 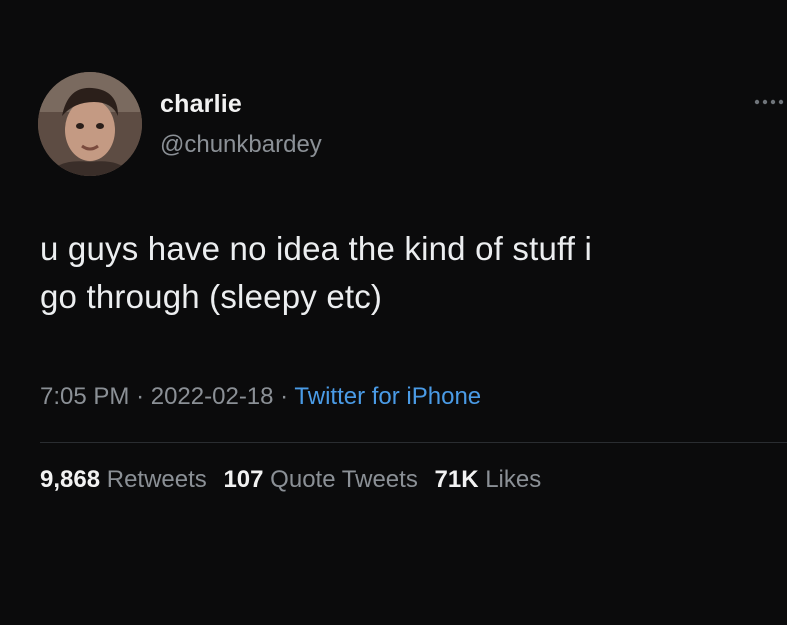 What do you see at coordinates (413, 442) in the screenshot?
I see `divider` at bounding box center [413, 442].